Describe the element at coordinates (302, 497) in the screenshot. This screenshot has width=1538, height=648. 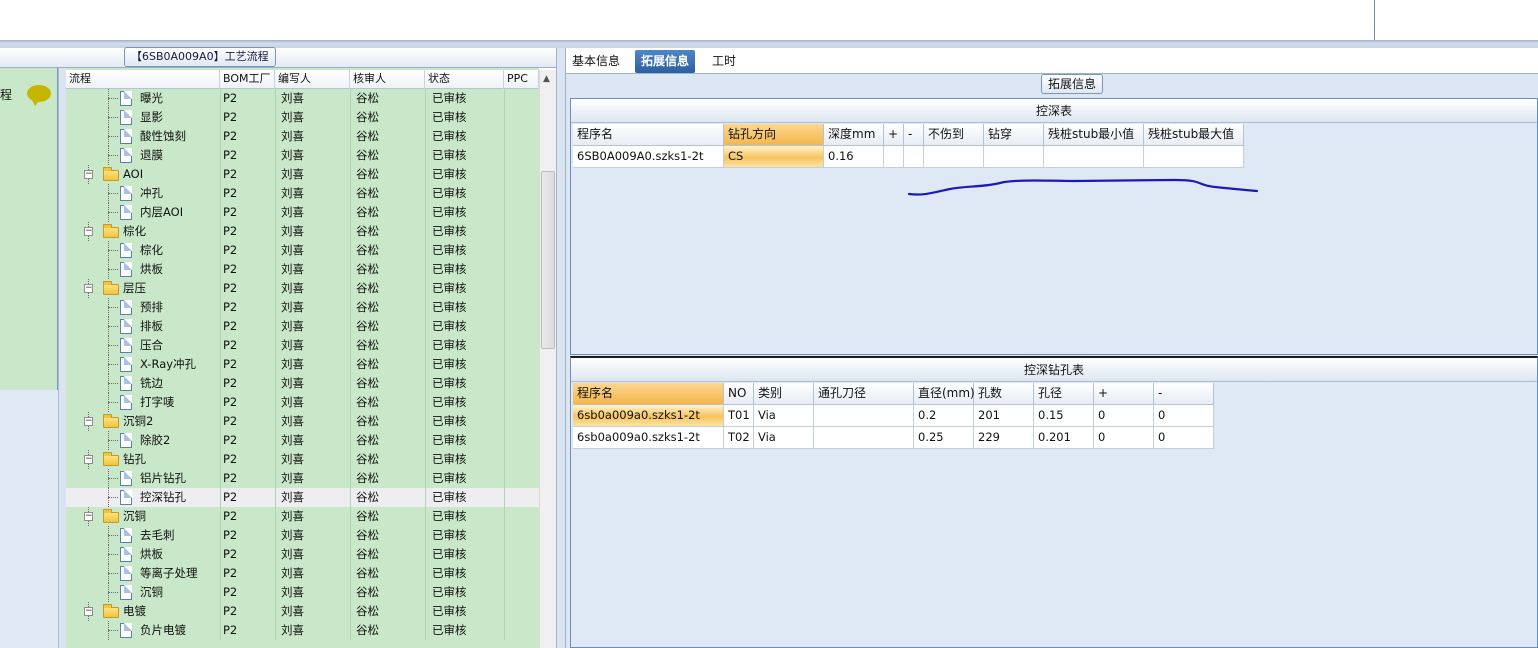
I see `tree-row: 控深钻孔 P2 刘喜 谷松 已审核` at that location.